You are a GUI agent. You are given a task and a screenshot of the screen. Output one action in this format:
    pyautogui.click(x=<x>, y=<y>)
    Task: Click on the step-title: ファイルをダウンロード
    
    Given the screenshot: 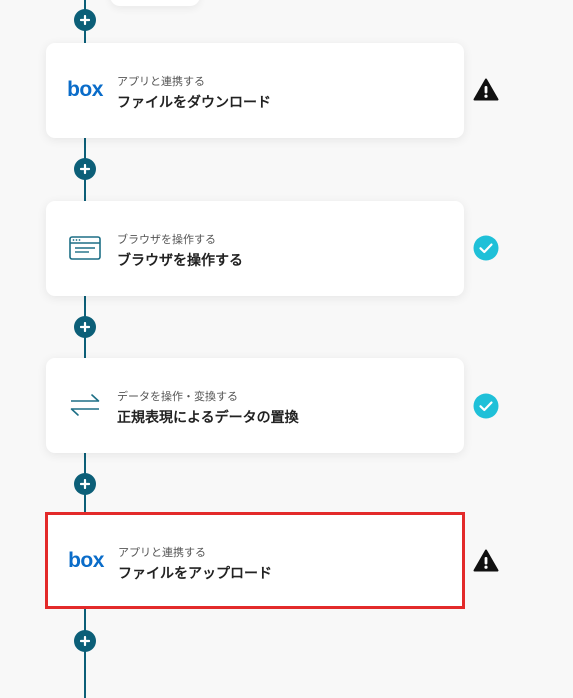 What is the action you would take?
    pyautogui.click(x=194, y=103)
    